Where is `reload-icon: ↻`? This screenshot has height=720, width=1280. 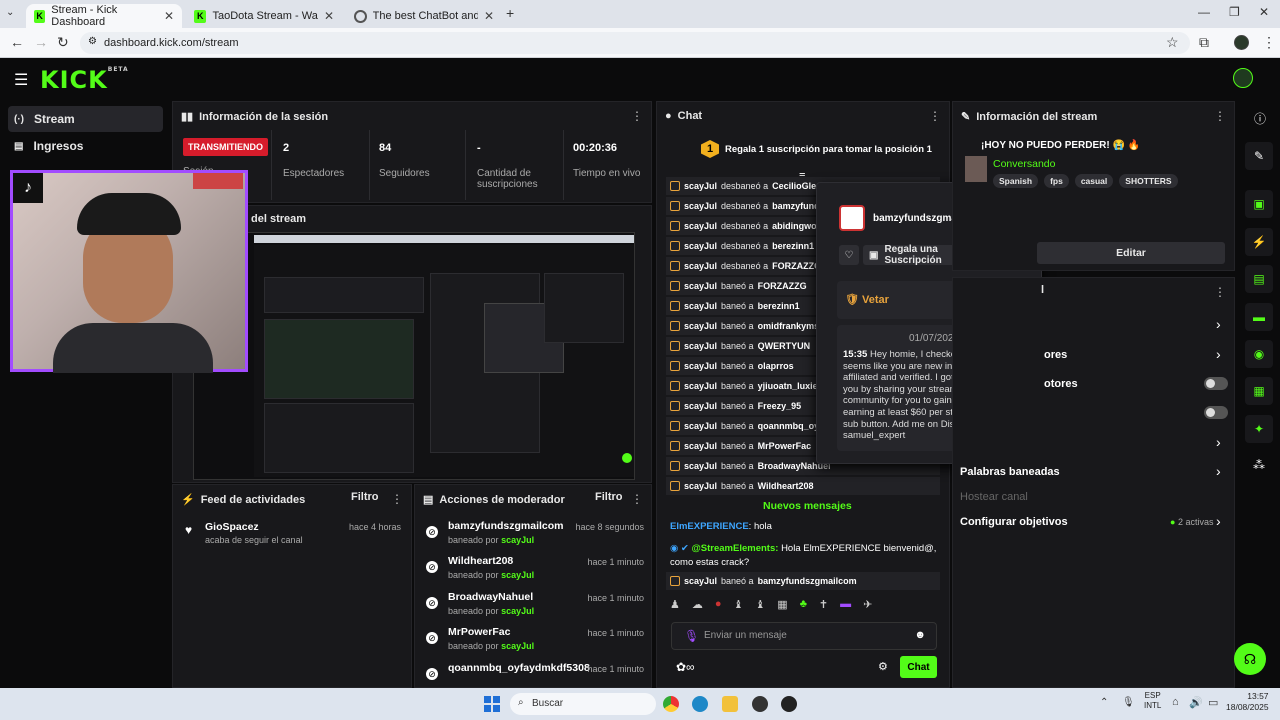
reload-icon: ↻ is located at coordinates (63, 42).